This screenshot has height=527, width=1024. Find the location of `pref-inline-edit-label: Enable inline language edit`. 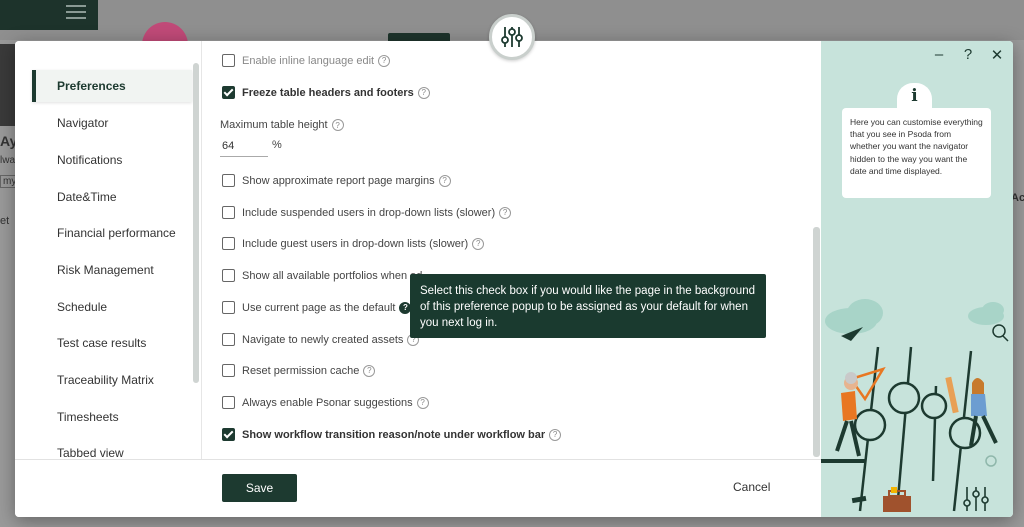

pref-inline-edit-label: Enable inline language edit is located at coordinates (308, 60).